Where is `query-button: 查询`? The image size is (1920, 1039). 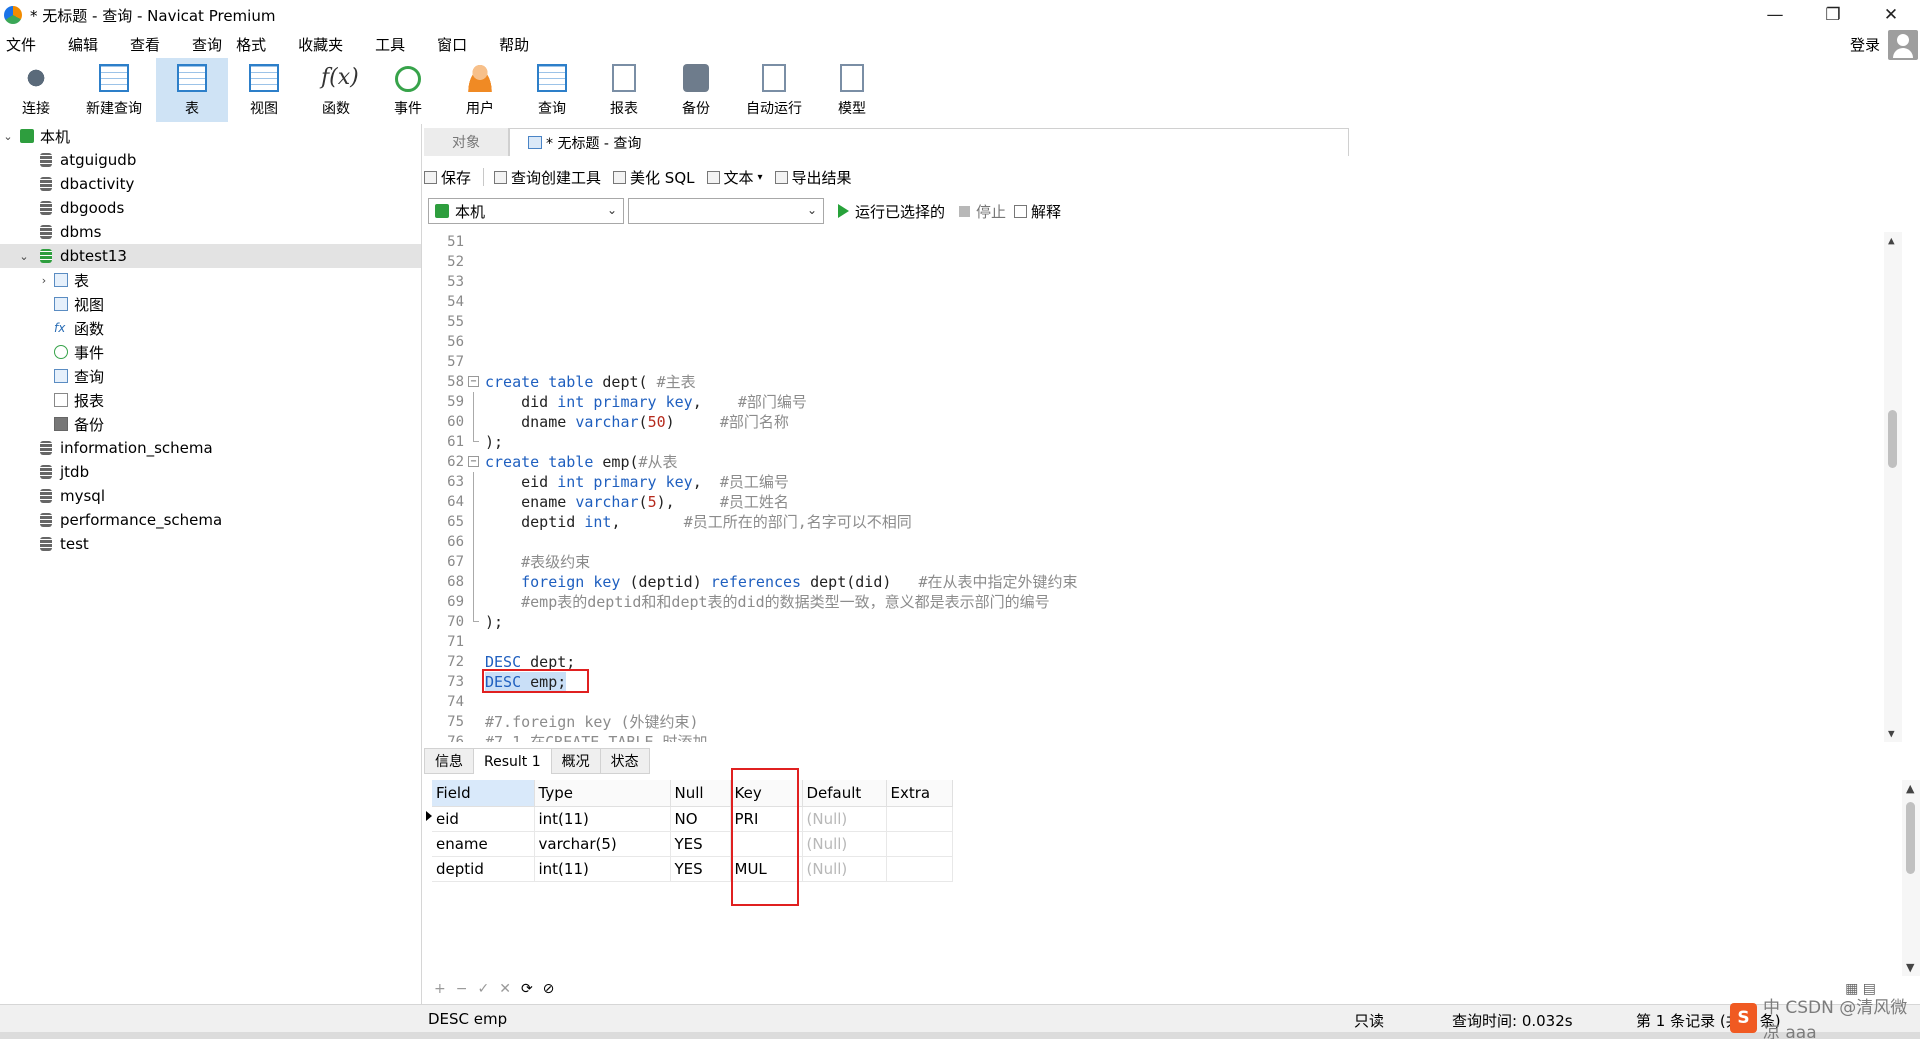
query-button: 查询 is located at coordinates (552, 90).